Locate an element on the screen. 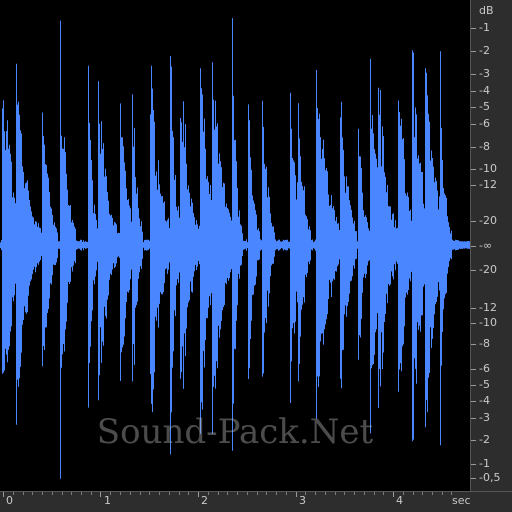 The height and width of the screenshot is (512, 512). time-unit-label: sec is located at coordinates (461, 500).